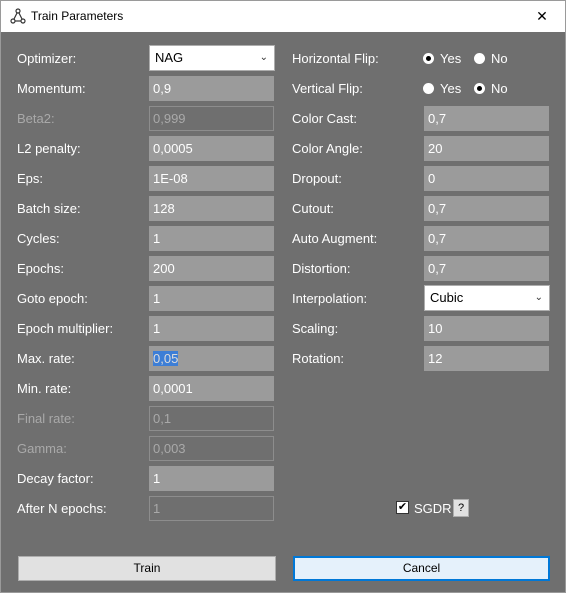 The image size is (566, 593). I want to click on check-icon: ✔, so click(402, 507).